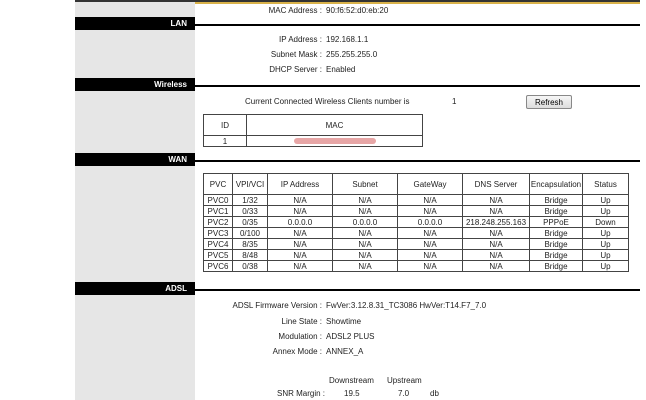 The image size is (646, 400). I want to click on lan-mask-value: 255.255.255.0, so click(352, 54).